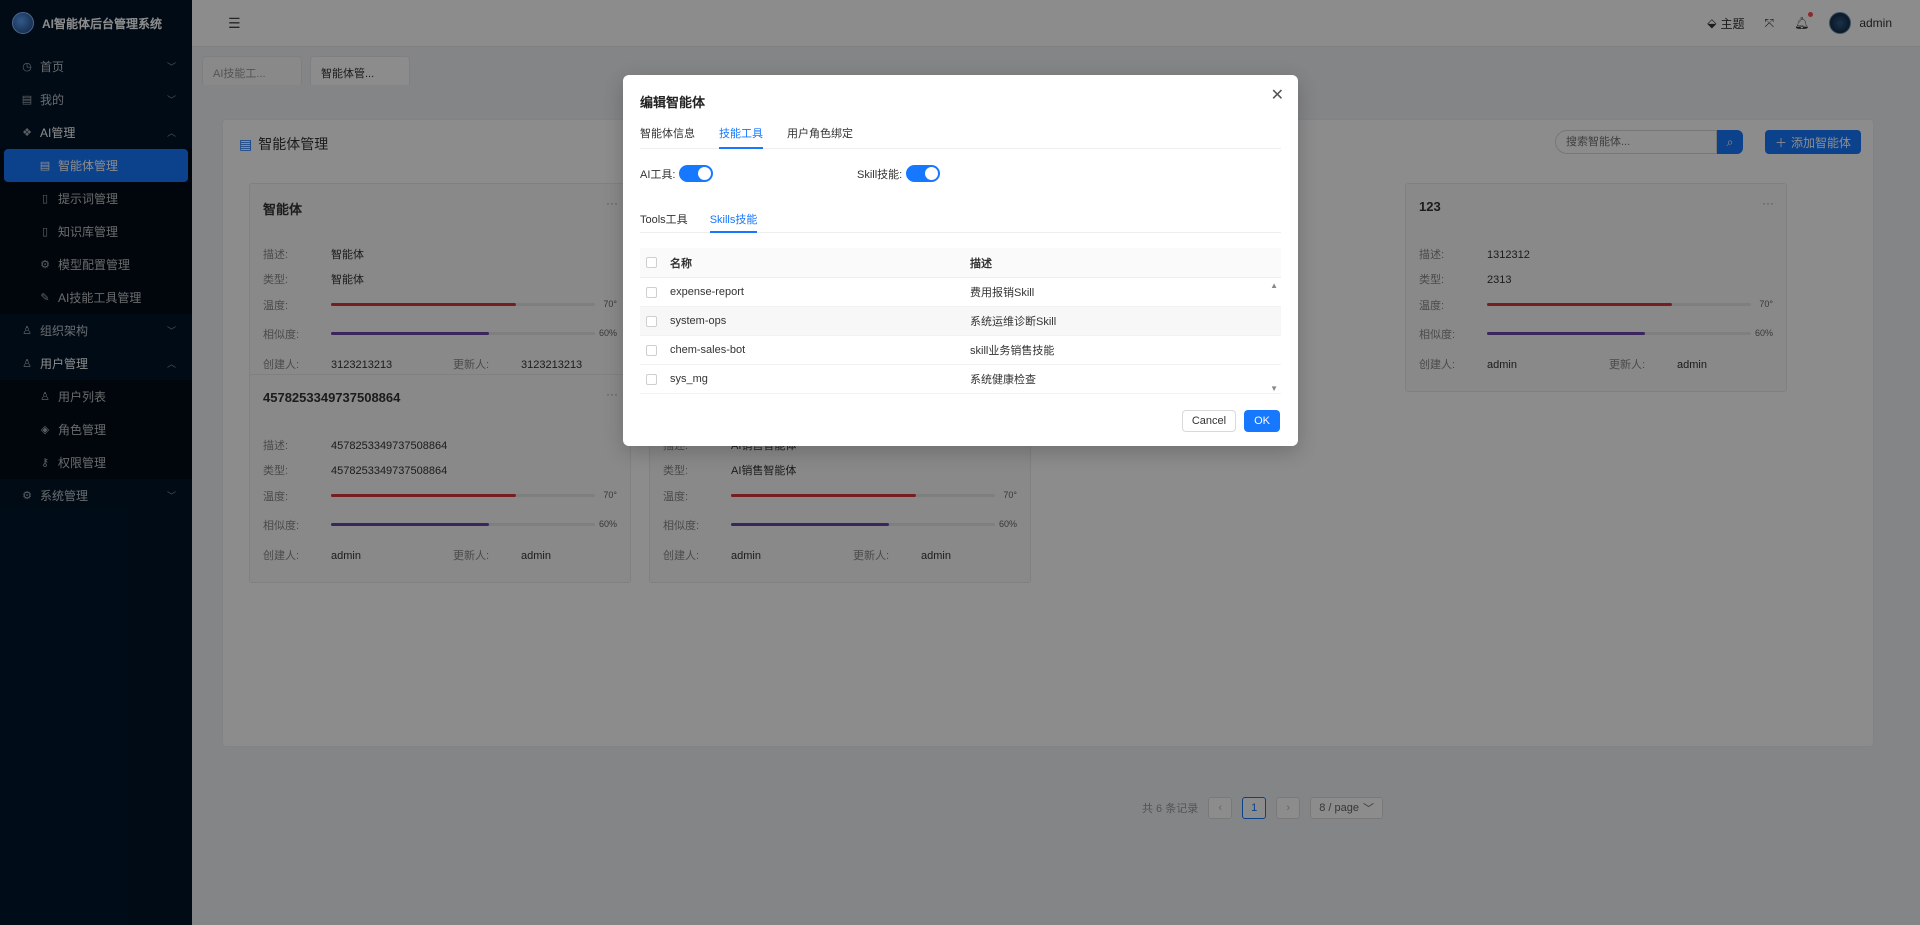  I want to click on table-row: sys_mg 系统健康检查, so click(960, 379).